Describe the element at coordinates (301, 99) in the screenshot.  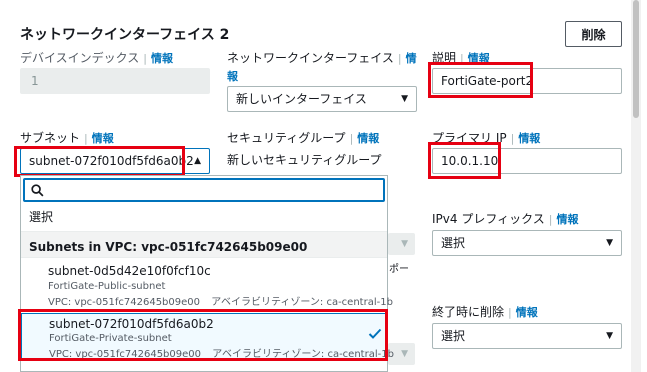
I see `network-interface-value: 新しいインターフェイス` at that location.